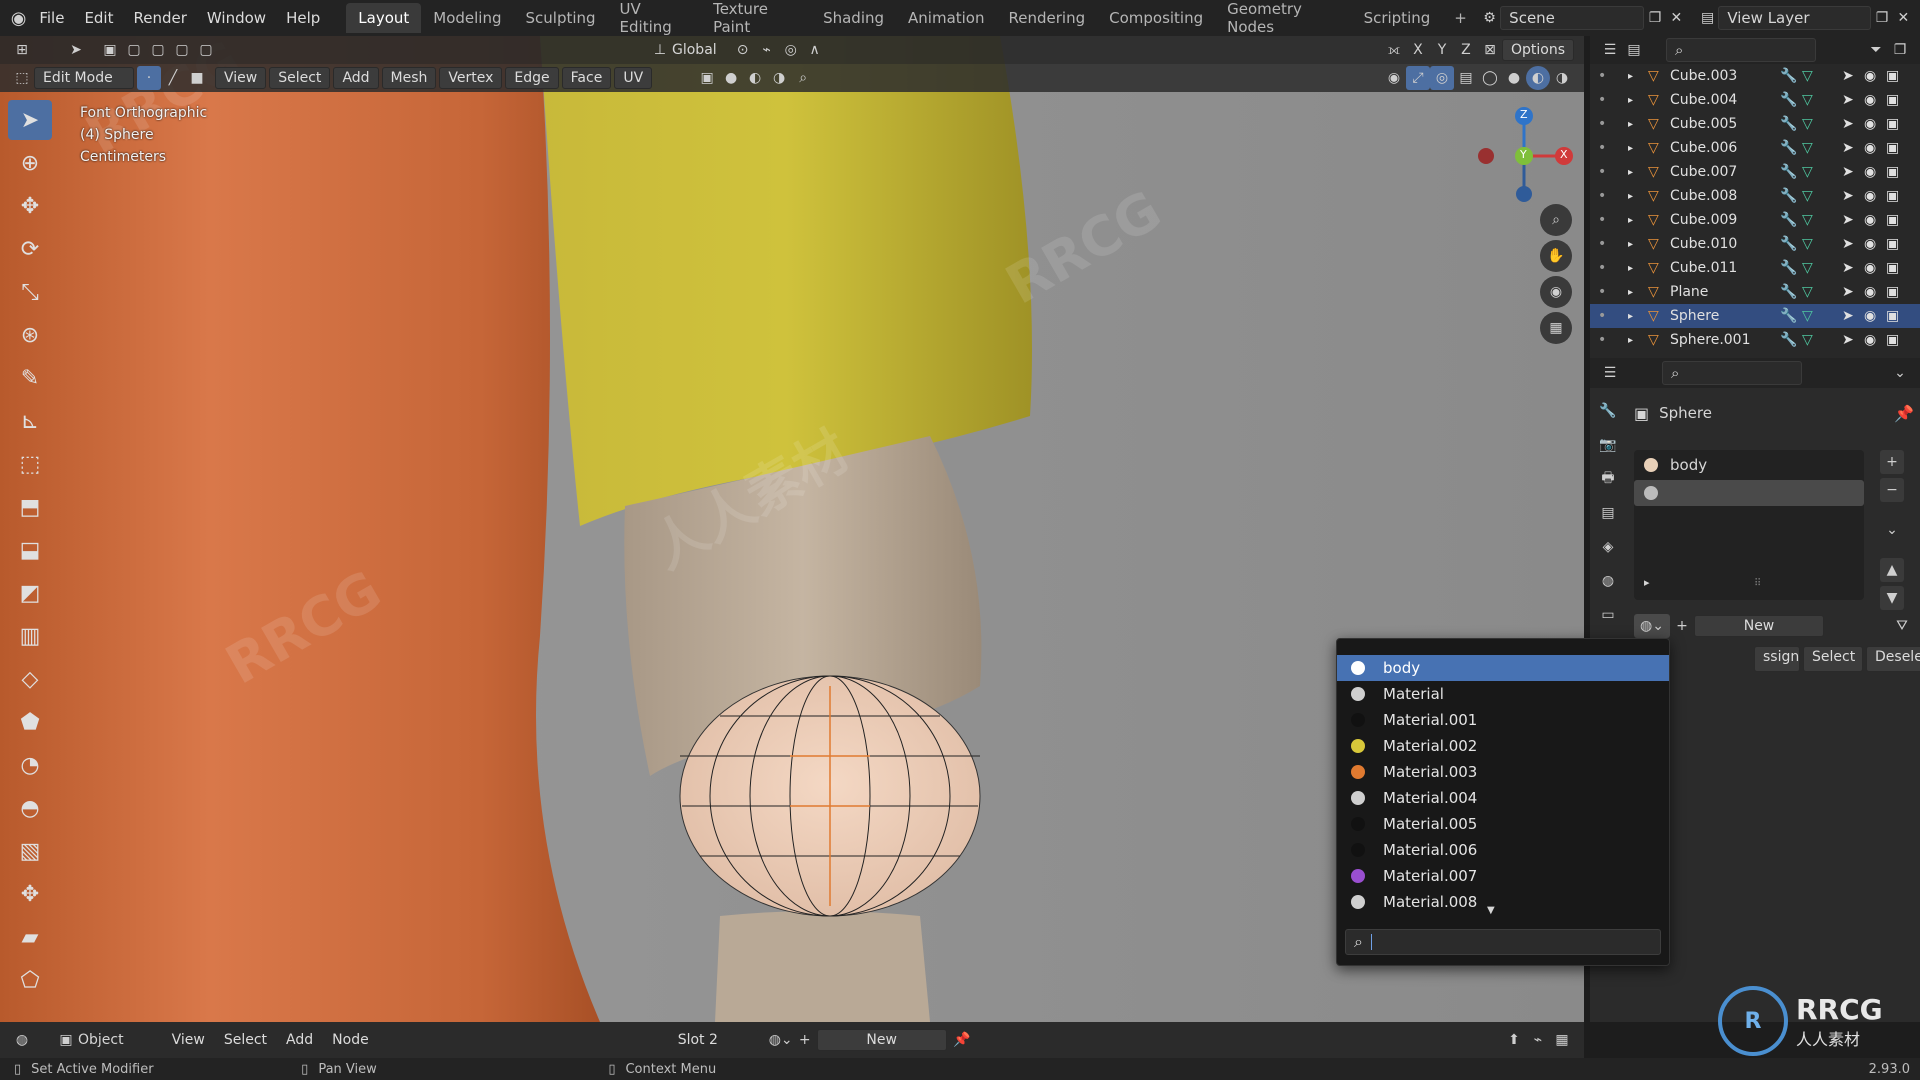 The image size is (1920, 1080). Describe the element at coordinates (30, 163) in the screenshot. I see `cursor-tool-icon: ⊕` at that location.